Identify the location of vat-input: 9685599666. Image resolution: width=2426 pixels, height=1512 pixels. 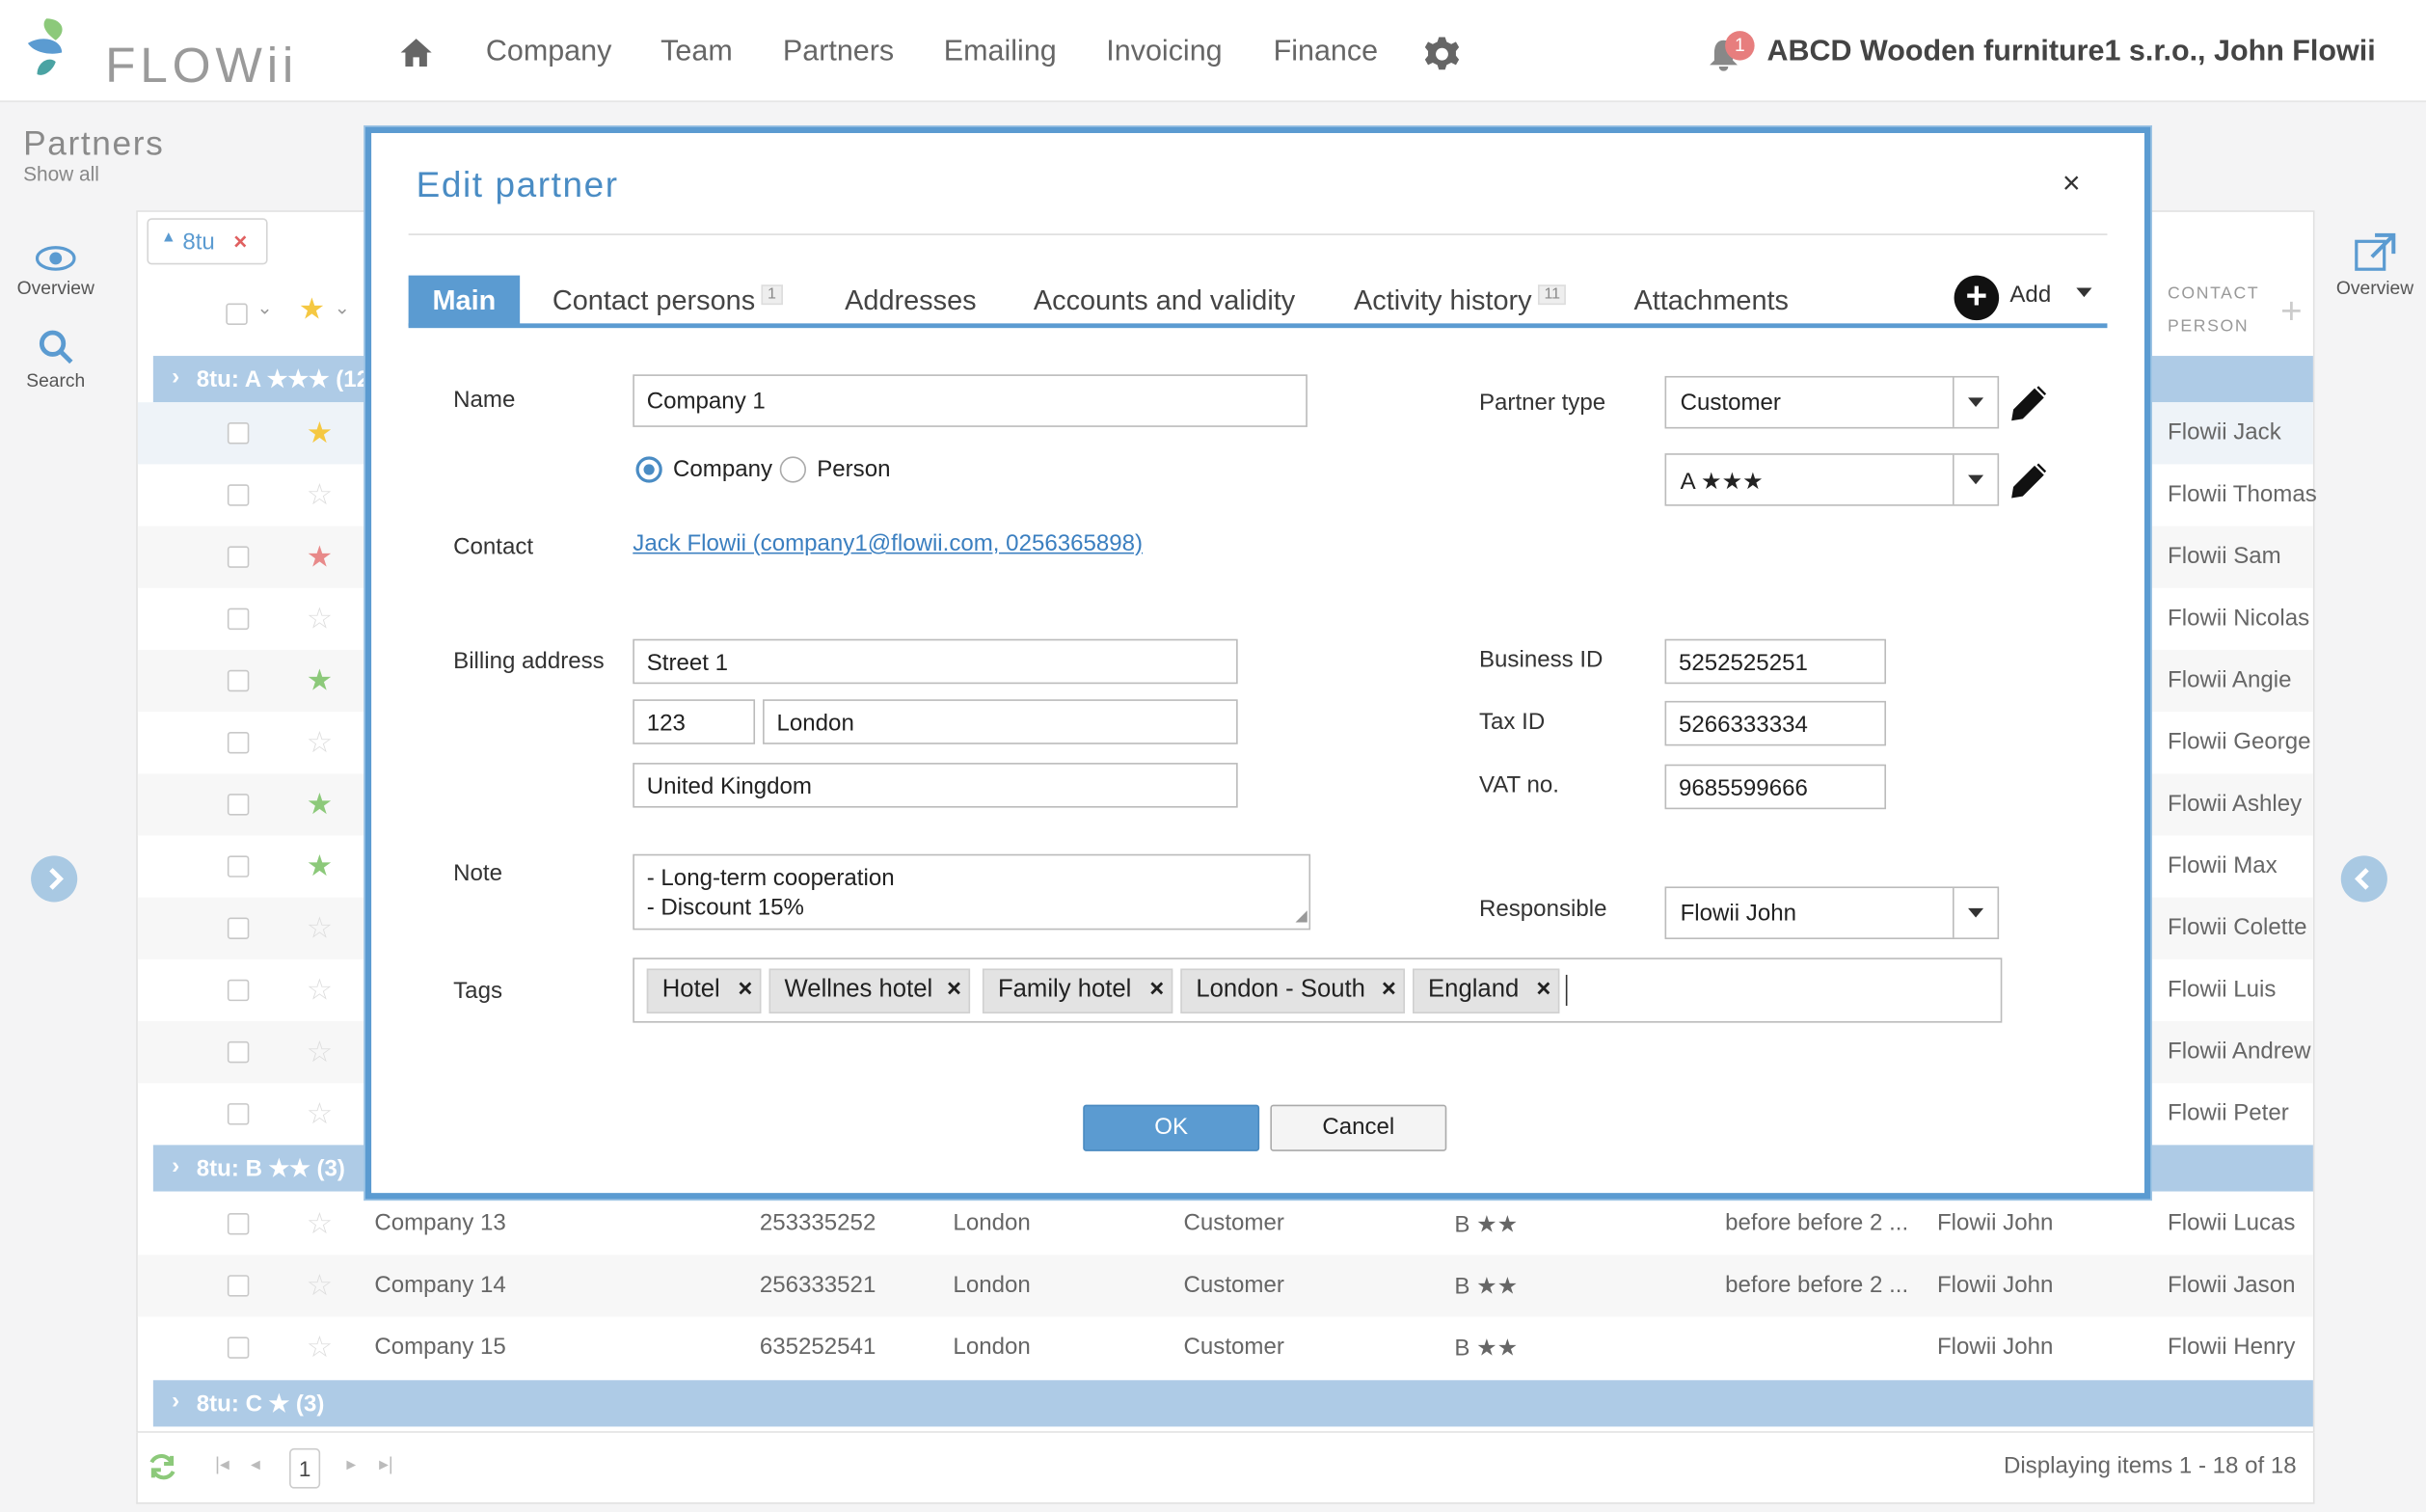
(1776, 787).